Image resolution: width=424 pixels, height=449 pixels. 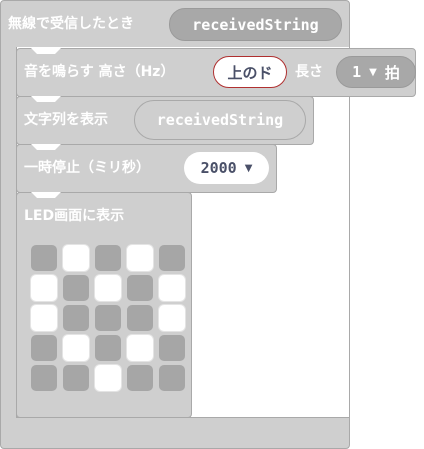 I want to click on beats-dropdown: 1 ▼ 拍, so click(x=376, y=72).